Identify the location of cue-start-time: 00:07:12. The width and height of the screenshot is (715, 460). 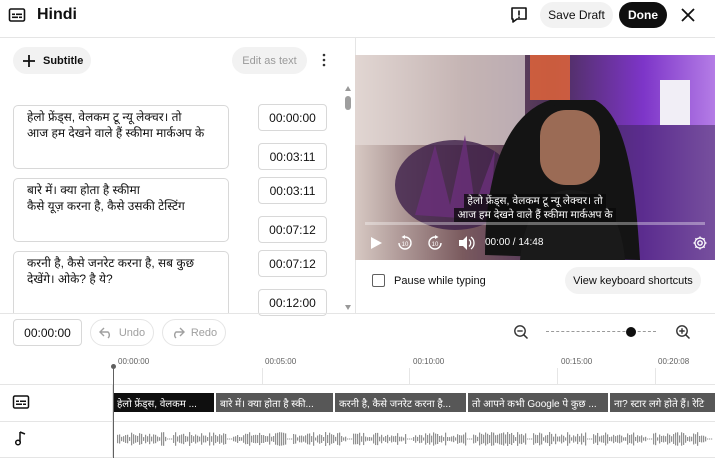
(292, 263).